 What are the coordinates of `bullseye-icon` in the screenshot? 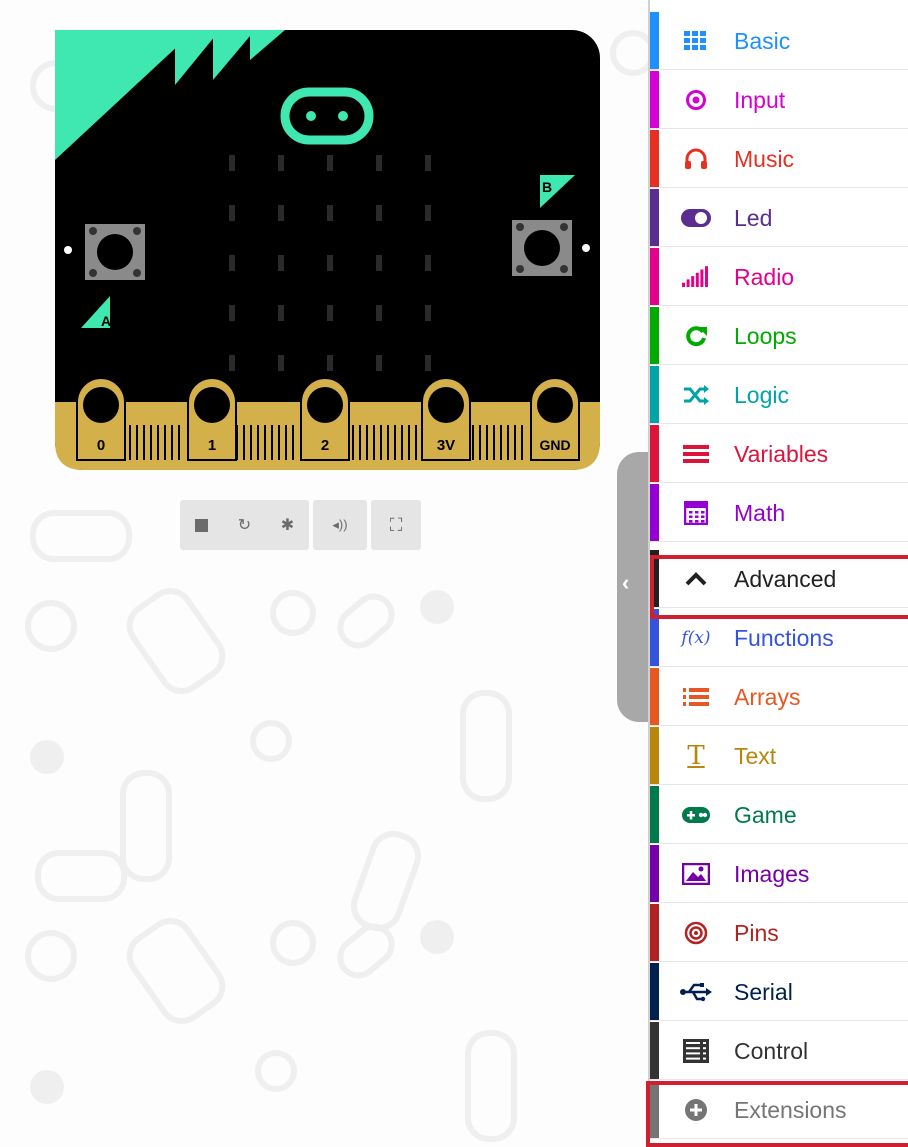 It's located at (696, 933).